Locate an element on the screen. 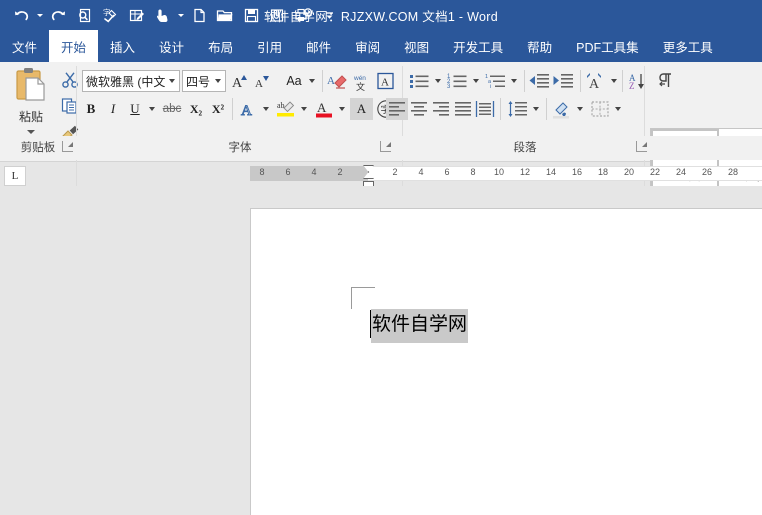  borders-dropdown-icon is located at coordinates (618, 109).